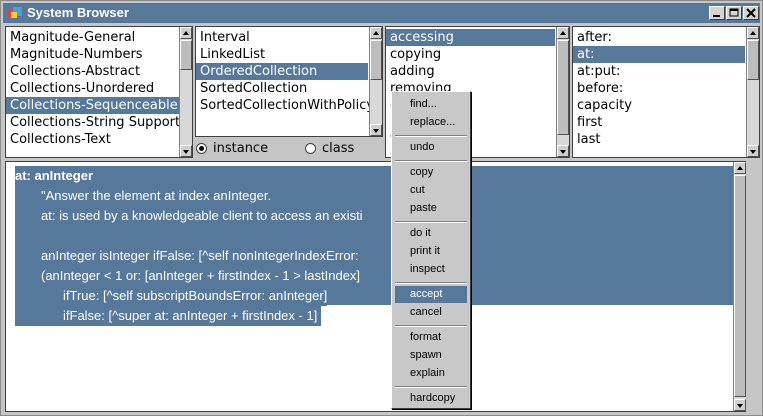 The image size is (763, 416). What do you see at coordinates (431, 233) in the screenshot?
I see `menu-item-do-it: do it` at bounding box center [431, 233].